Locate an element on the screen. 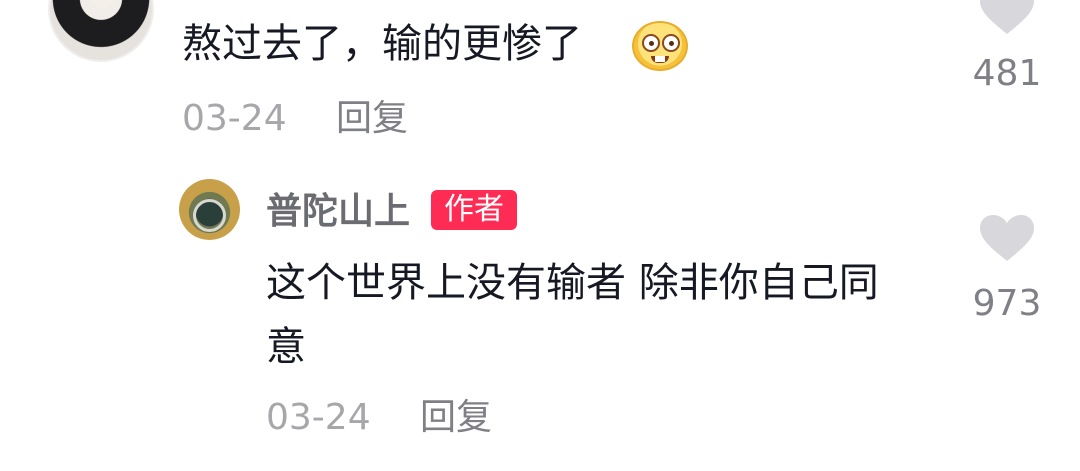  comment-text: 熬过去了，输的更惨了 is located at coordinates (382, 44).